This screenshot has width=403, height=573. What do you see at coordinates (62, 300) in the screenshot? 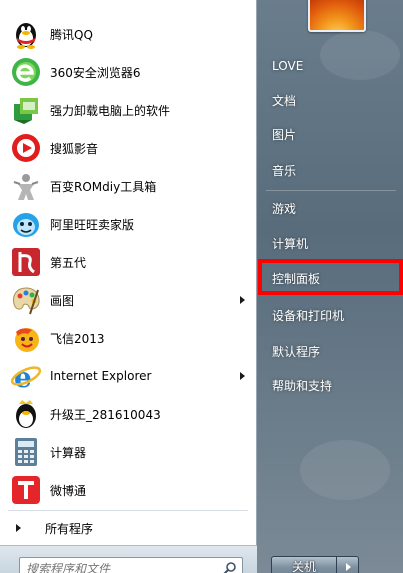
I see `program-label: 画图` at bounding box center [62, 300].